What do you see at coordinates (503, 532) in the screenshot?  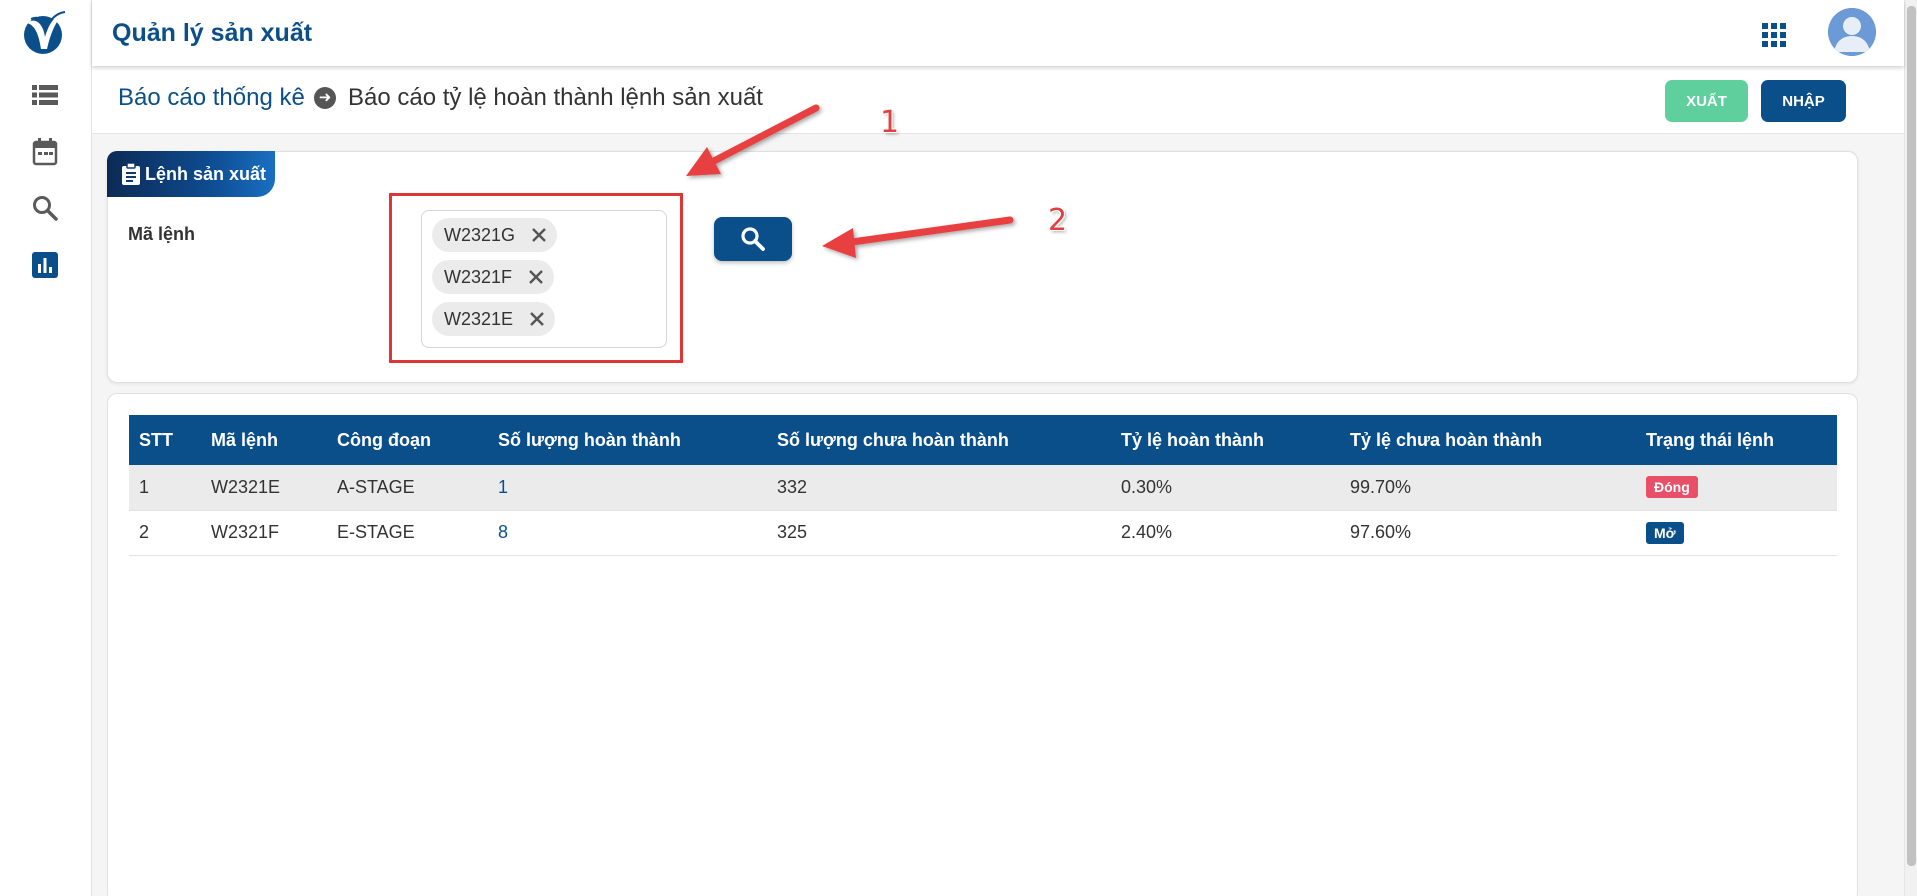 I see `completed-qty-link: 8` at bounding box center [503, 532].